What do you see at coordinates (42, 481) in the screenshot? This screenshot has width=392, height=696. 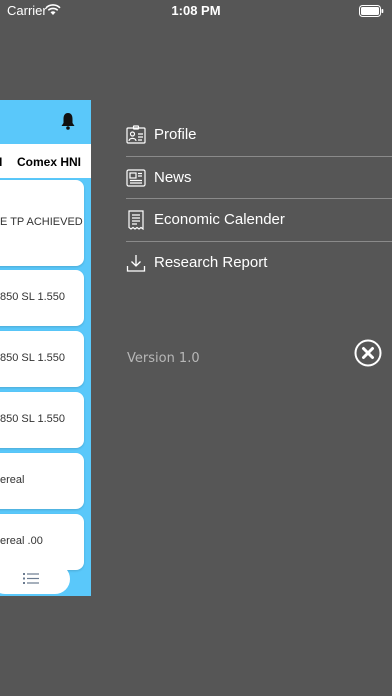 I see `list-item: ereal` at bounding box center [42, 481].